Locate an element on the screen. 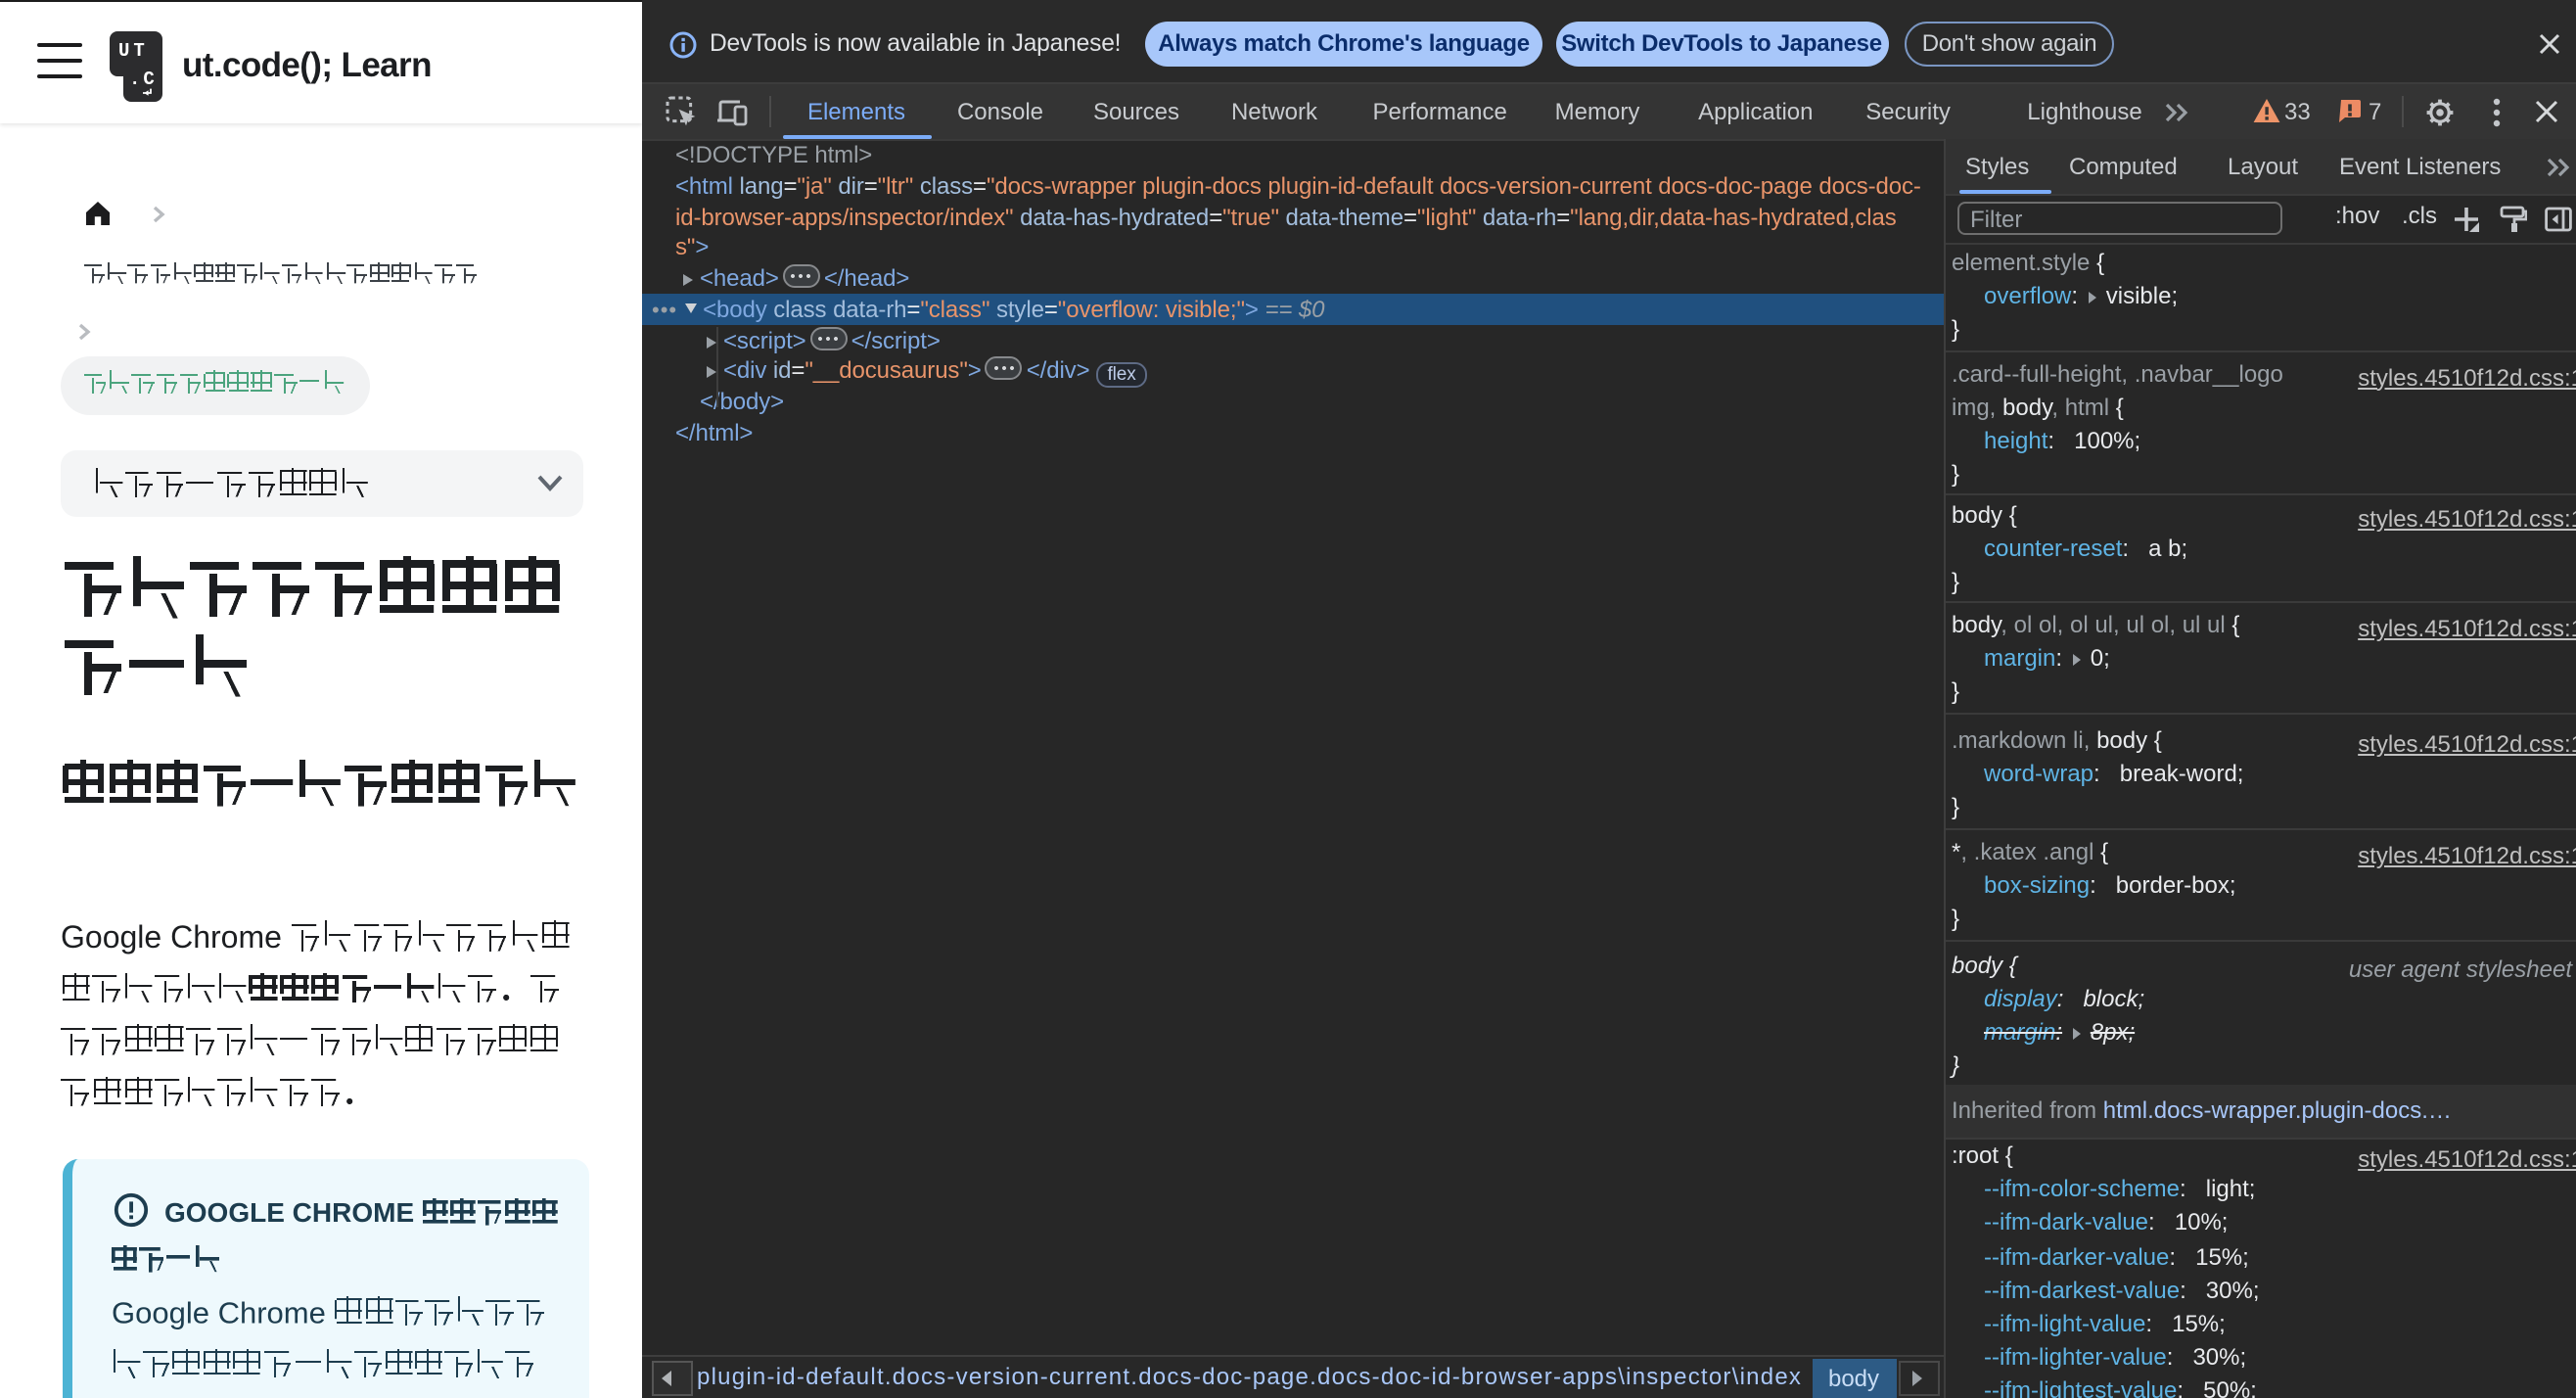  svg-text: UT is located at coordinates (134, 50).